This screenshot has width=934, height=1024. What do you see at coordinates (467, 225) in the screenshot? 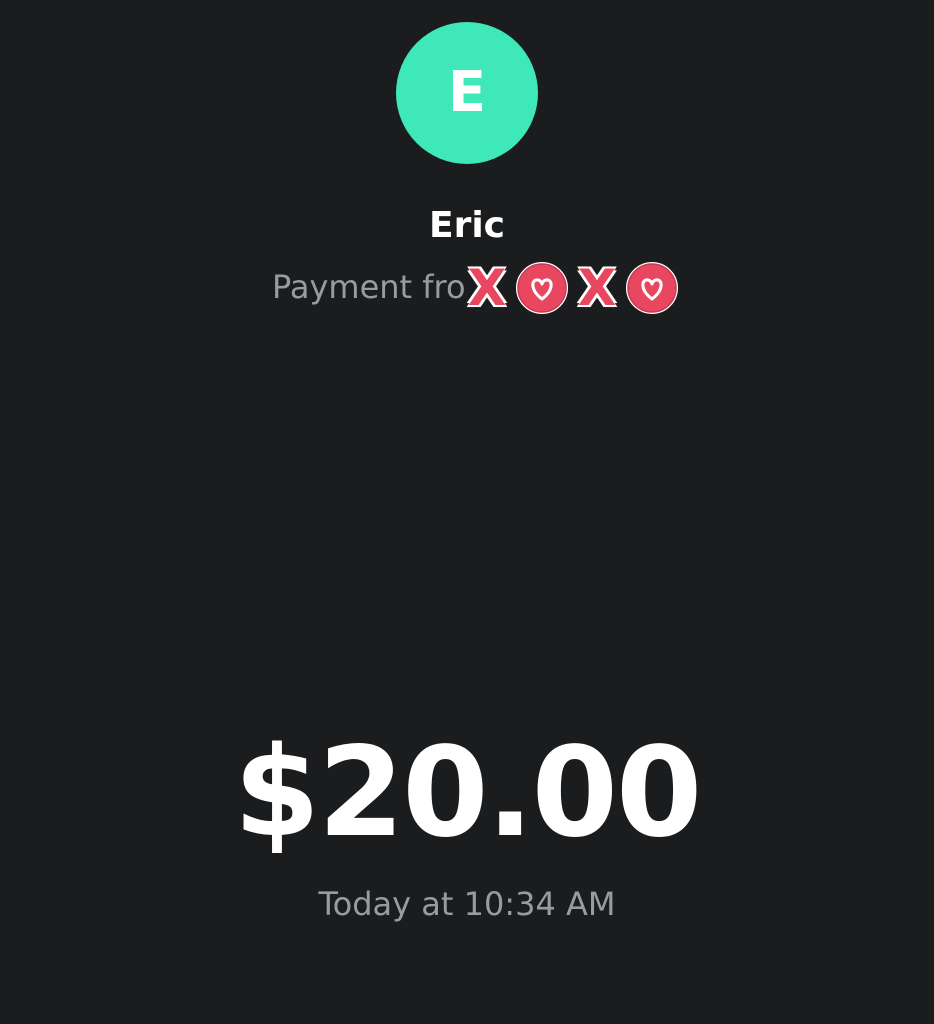
I see `recipient-name: Eric` at bounding box center [467, 225].